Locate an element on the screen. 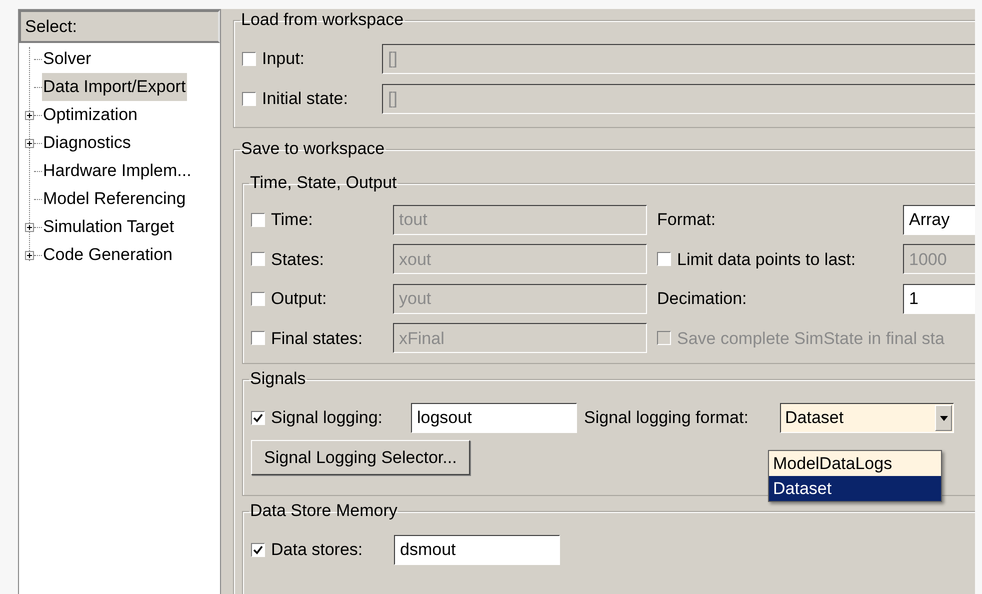 Image resolution: width=982 pixels, height=594 pixels. group-title: Data Store Memory is located at coordinates (323, 511).